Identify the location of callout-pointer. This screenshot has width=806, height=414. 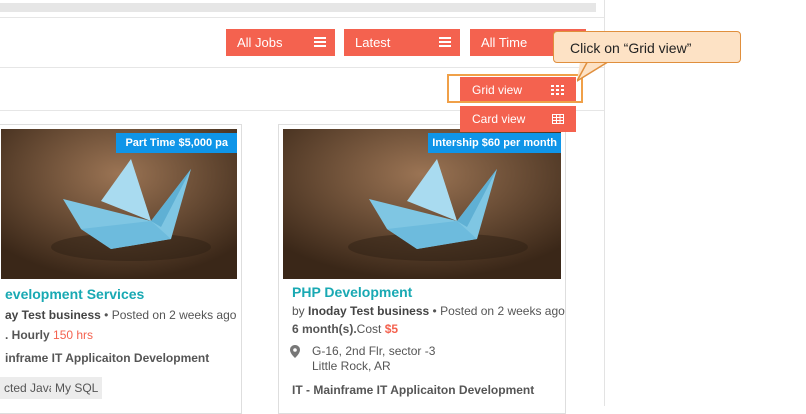
(592, 72).